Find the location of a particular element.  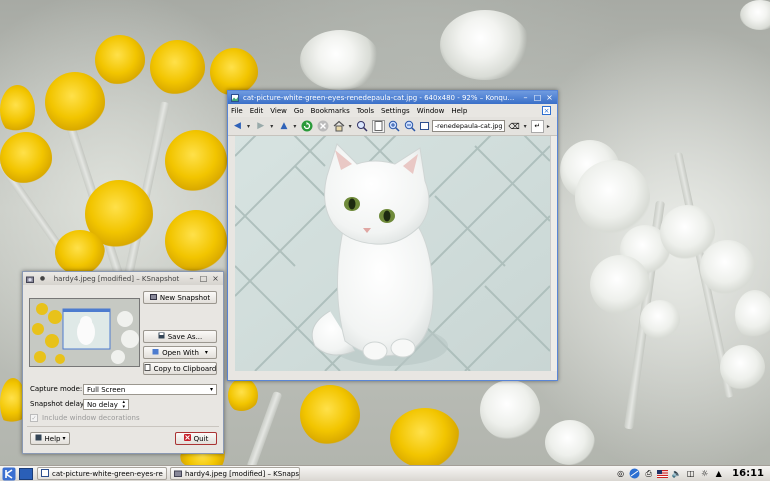

keyboard-layout-flag-icon is located at coordinates (663, 473).